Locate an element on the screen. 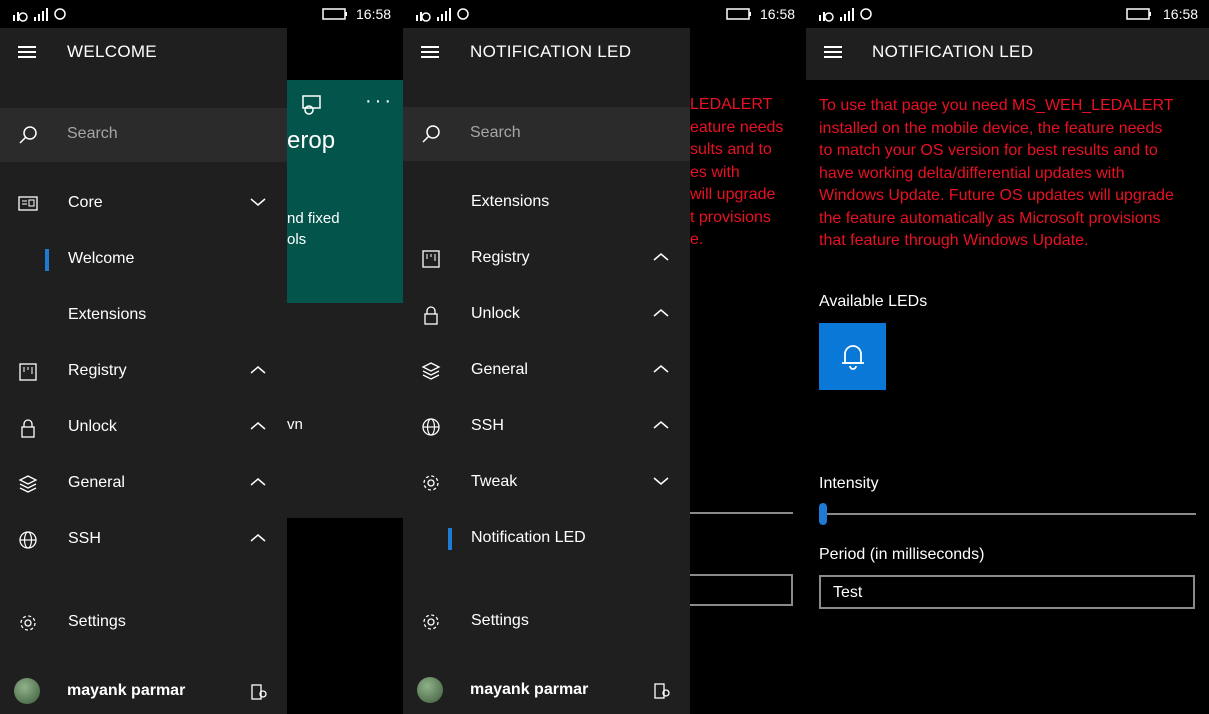 The height and width of the screenshot is (714, 1209). nav-label: Unlock is located at coordinates (92, 426).